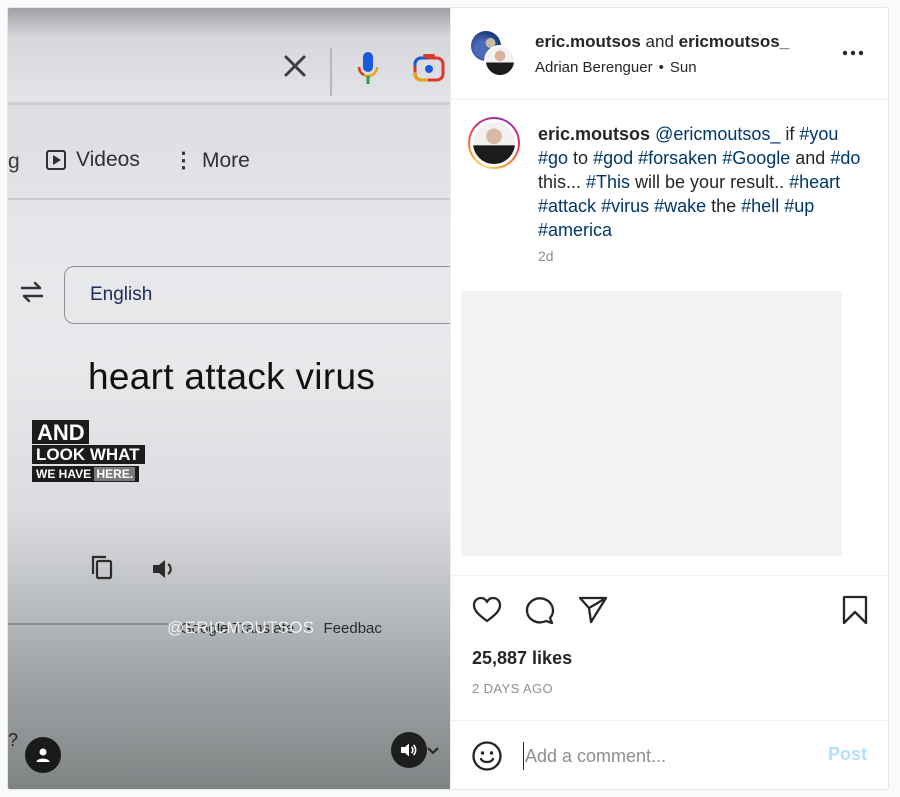 Image resolution: width=900 pixels, height=797 pixels. I want to click on emoji-icon, so click(487, 756).